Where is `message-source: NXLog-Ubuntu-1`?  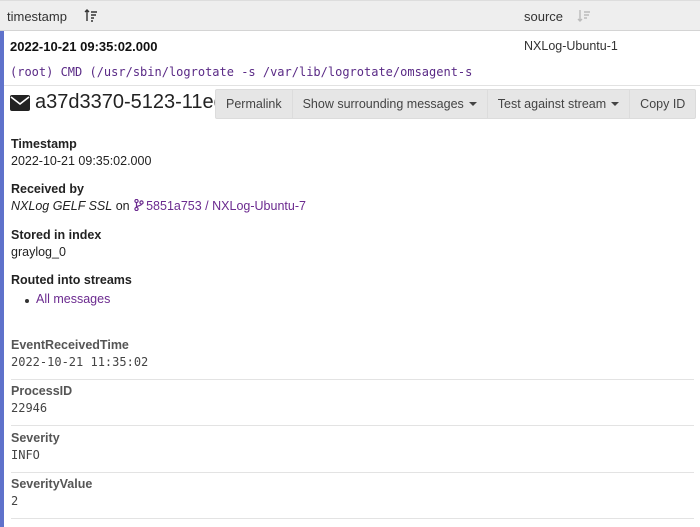
message-source: NXLog-Ubuntu-1 is located at coordinates (571, 46).